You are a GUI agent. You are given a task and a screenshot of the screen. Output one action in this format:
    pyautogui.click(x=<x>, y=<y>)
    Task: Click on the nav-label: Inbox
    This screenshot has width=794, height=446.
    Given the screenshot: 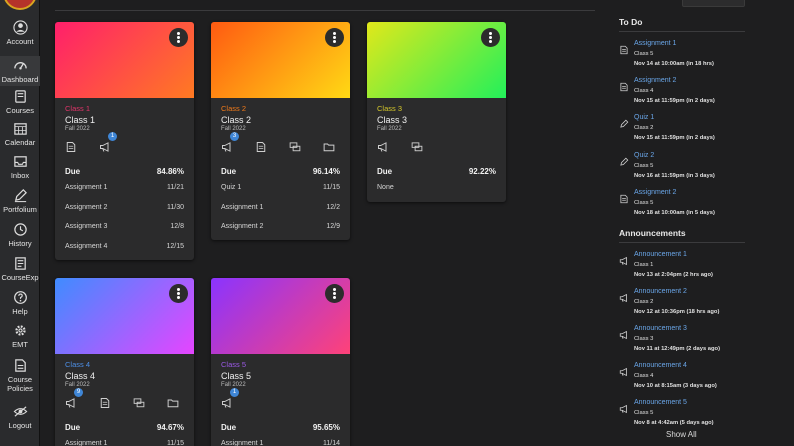 What is the action you would take?
    pyautogui.click(x=20, y=175)
    